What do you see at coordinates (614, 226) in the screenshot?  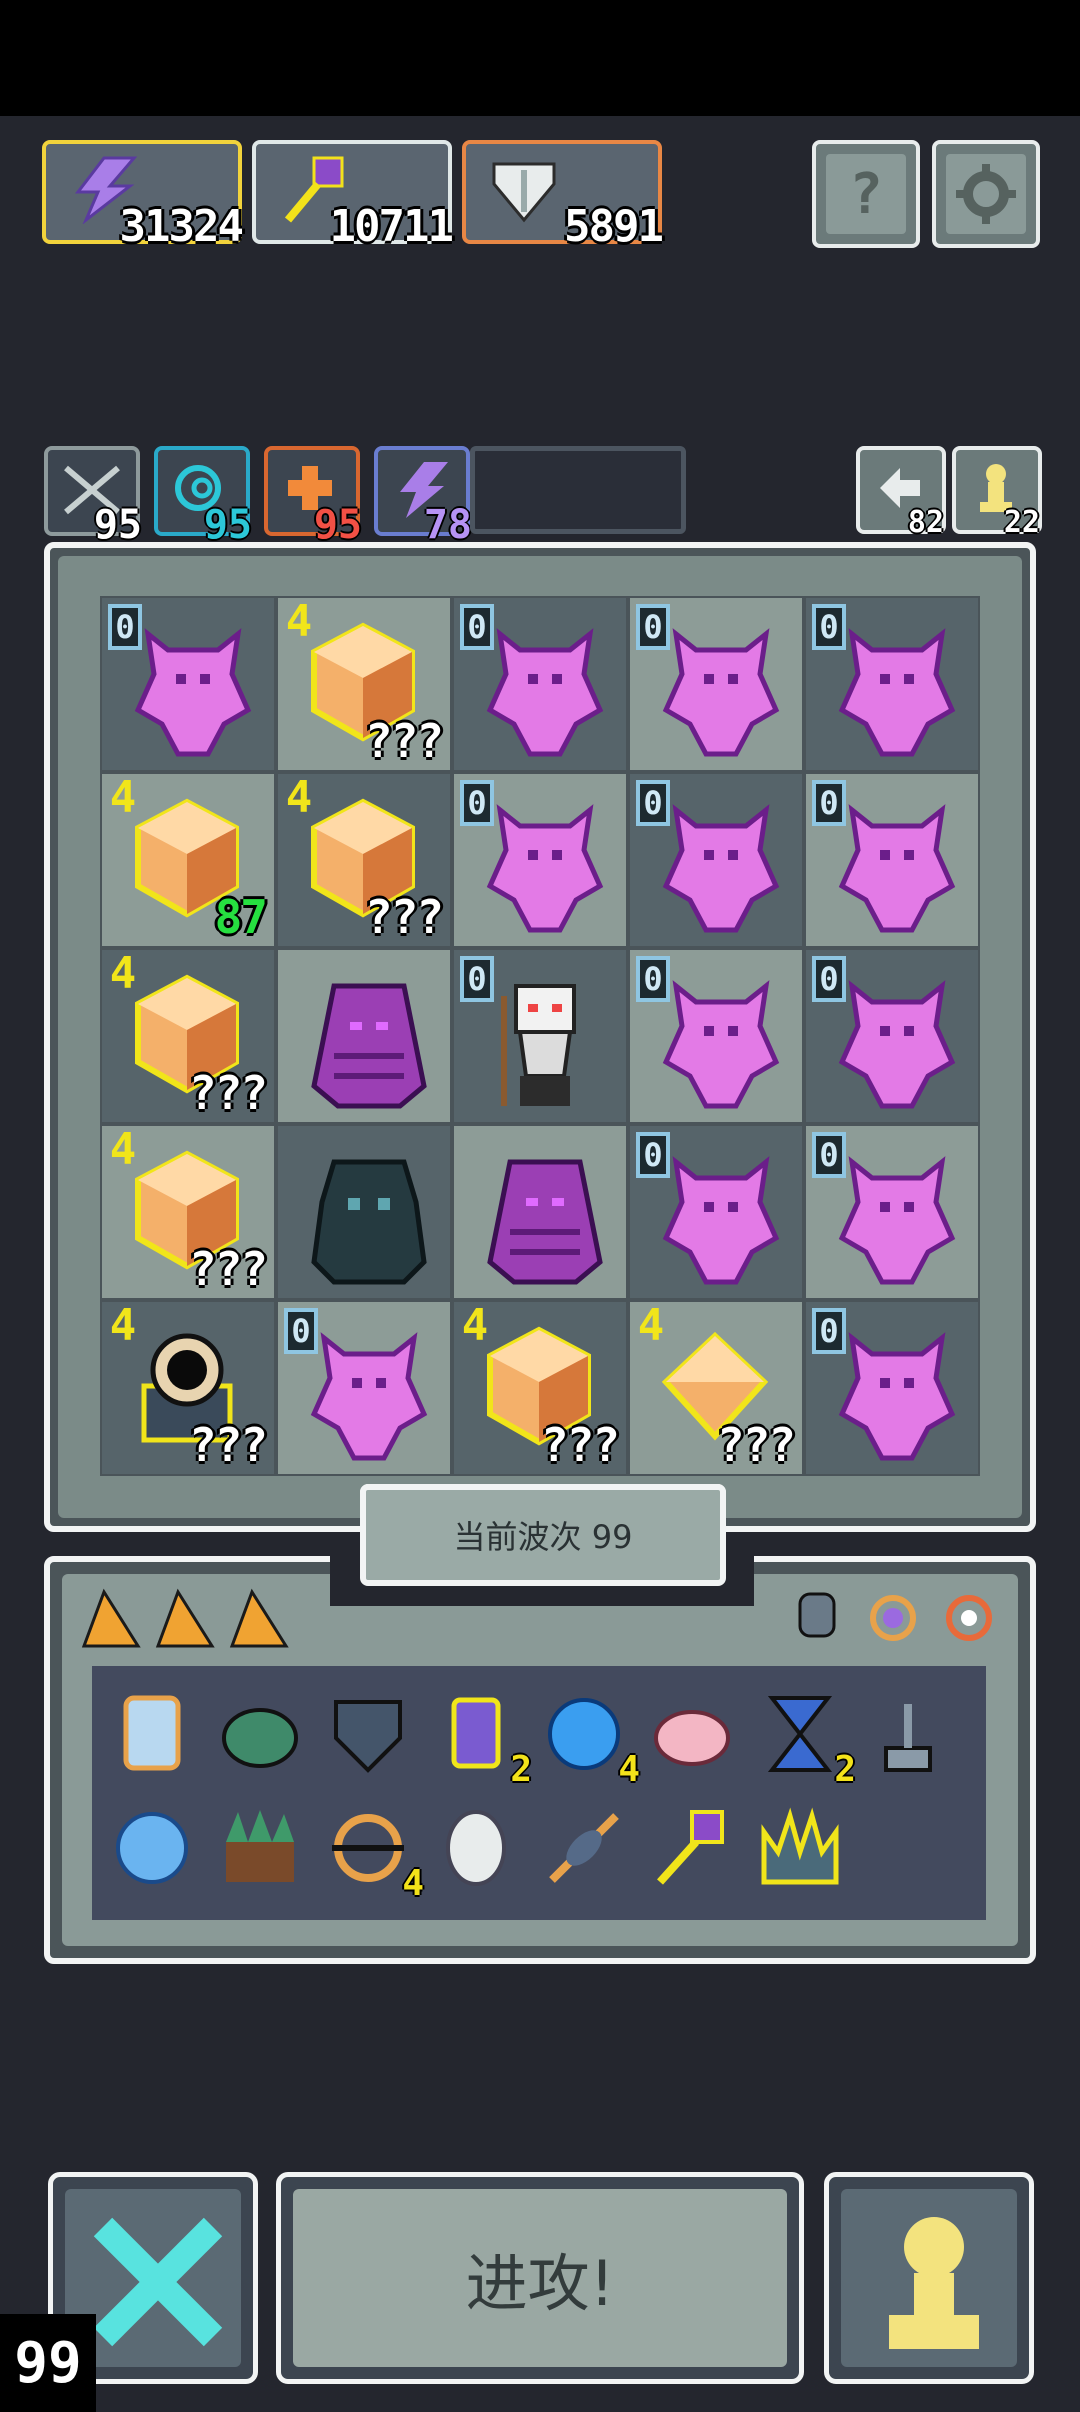 I see `shield-resource-value: 5891` at bounding box center [614, 226].